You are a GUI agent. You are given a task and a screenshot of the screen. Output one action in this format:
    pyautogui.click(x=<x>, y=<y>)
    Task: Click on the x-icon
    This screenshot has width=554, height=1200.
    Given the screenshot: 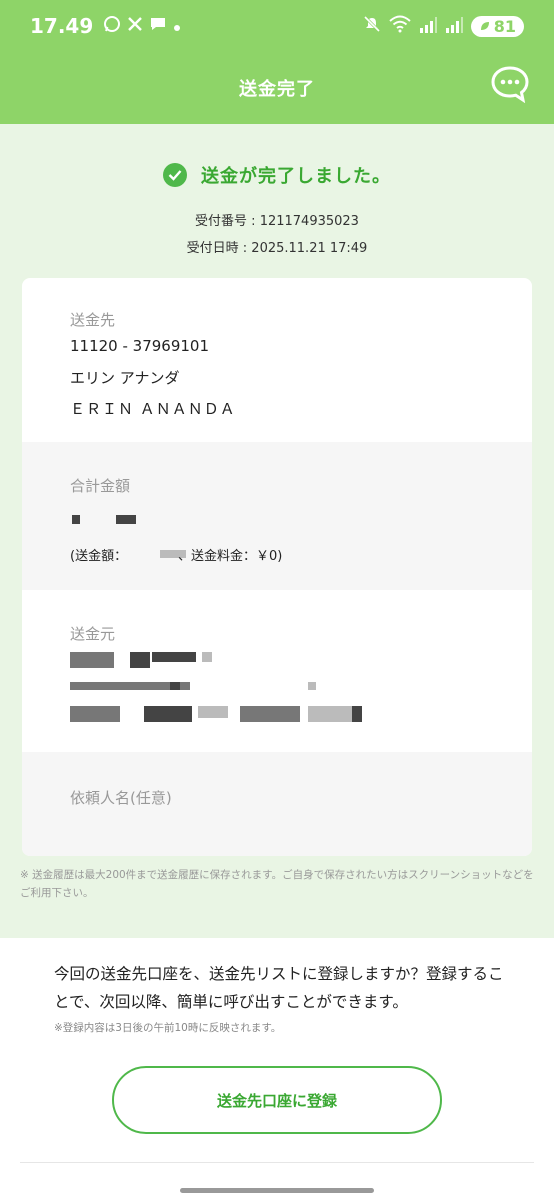 What is the action you would take?
    pyautogui.click(x=135, y=26)
    